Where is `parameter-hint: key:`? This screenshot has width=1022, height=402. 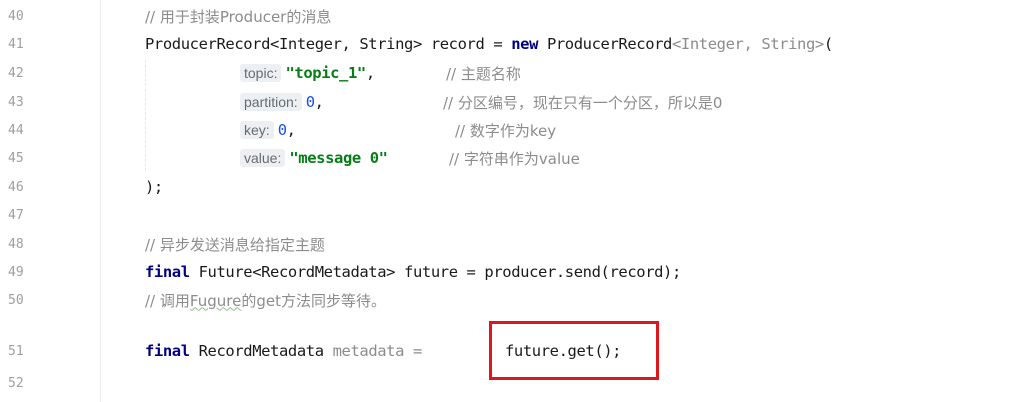 parameter-hint: key: is located at coordinates (257, 130).